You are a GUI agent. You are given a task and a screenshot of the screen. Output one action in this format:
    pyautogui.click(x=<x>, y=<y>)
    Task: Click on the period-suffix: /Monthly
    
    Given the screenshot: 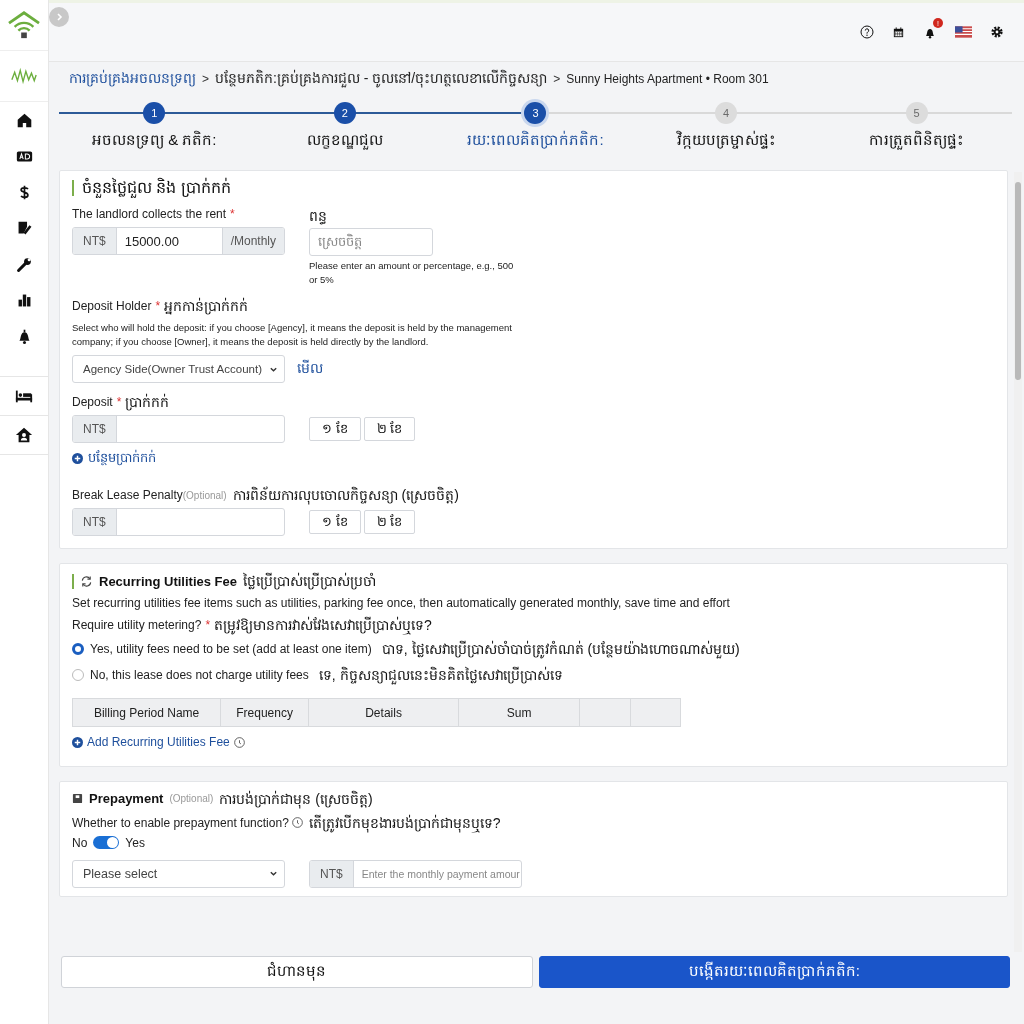 What is the action you would take?
    pyautogui.click(x=252, y=241)
    